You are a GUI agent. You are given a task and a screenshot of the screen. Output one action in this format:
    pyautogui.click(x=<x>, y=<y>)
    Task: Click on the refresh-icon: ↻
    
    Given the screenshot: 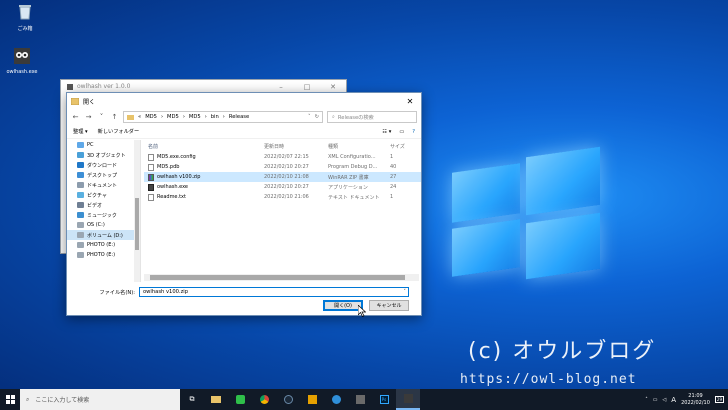 What is the action you would take?
    pyautogui.click(x=317, y=117)
    